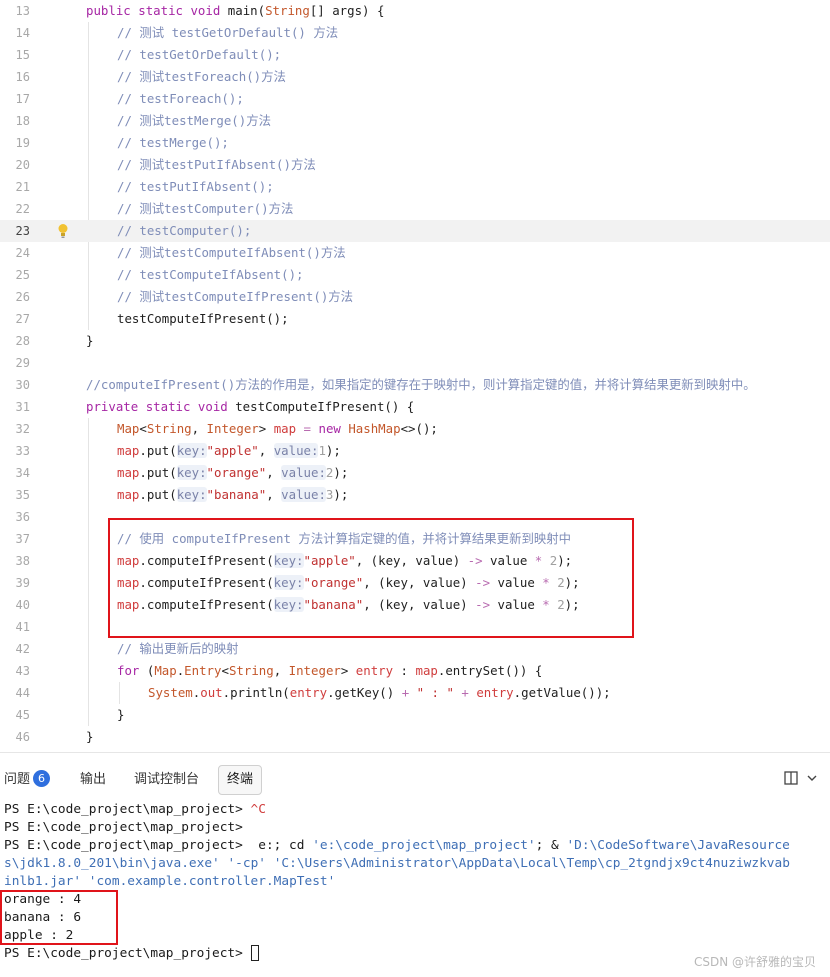  I want to click on line-number: 39, so click(22, 583).